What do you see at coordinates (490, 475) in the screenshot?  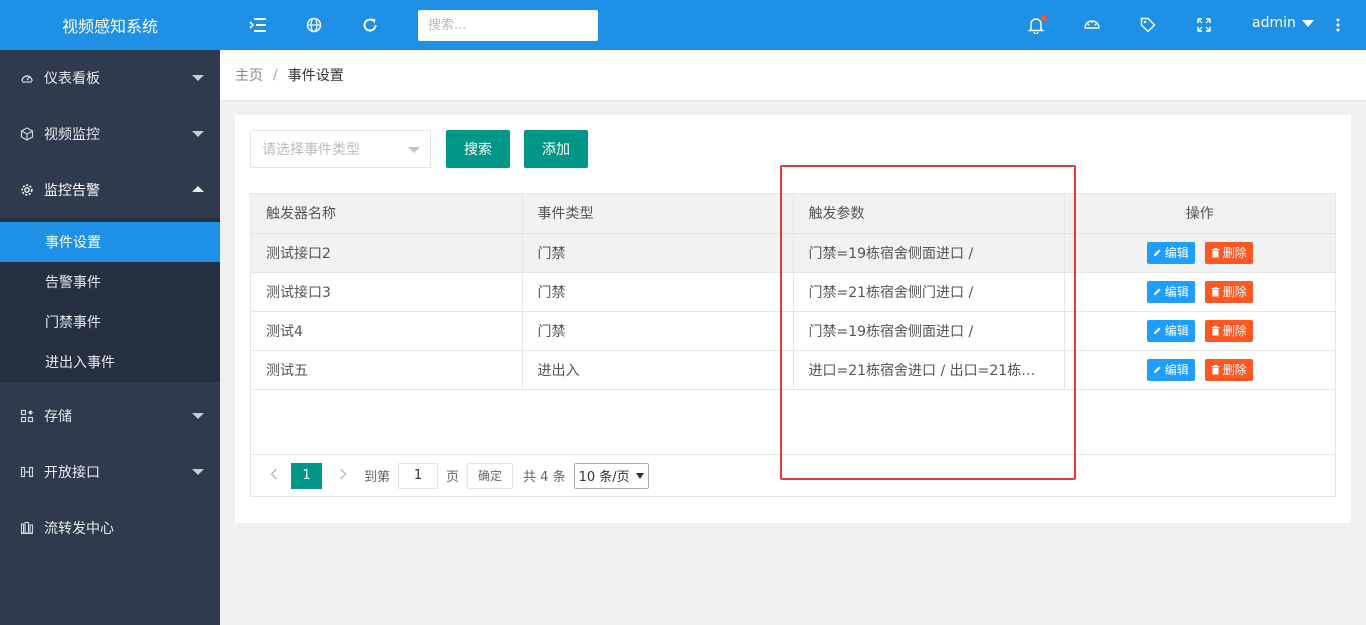 I see `goto-confirm-button: 确定` at bounding box center [490, 475].